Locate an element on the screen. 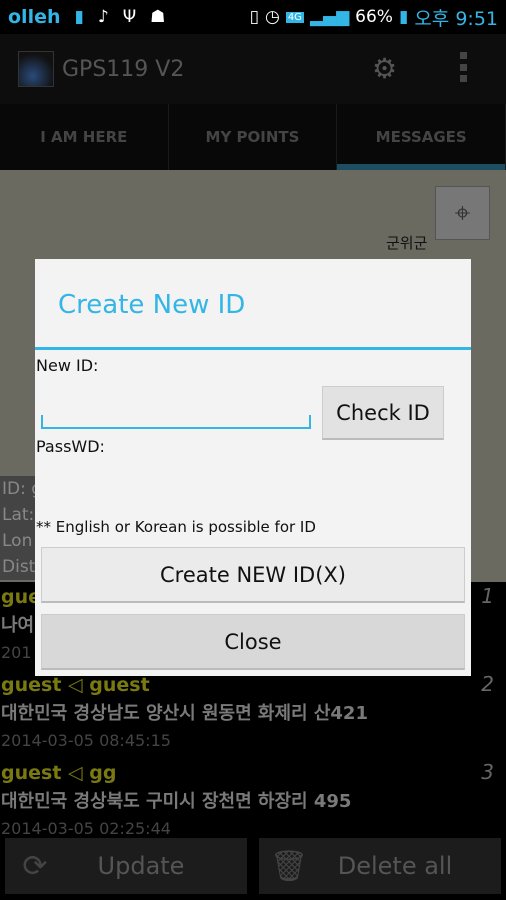 The image size is (506, 900). id-note: ** English or Korean is possible for ID is located at coordinates (176, 527).